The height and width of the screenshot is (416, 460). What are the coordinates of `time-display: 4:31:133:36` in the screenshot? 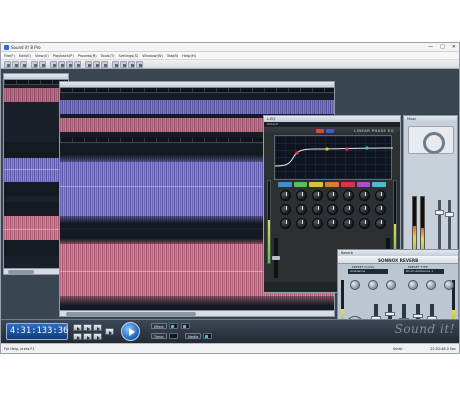 It's located at (37, 331).